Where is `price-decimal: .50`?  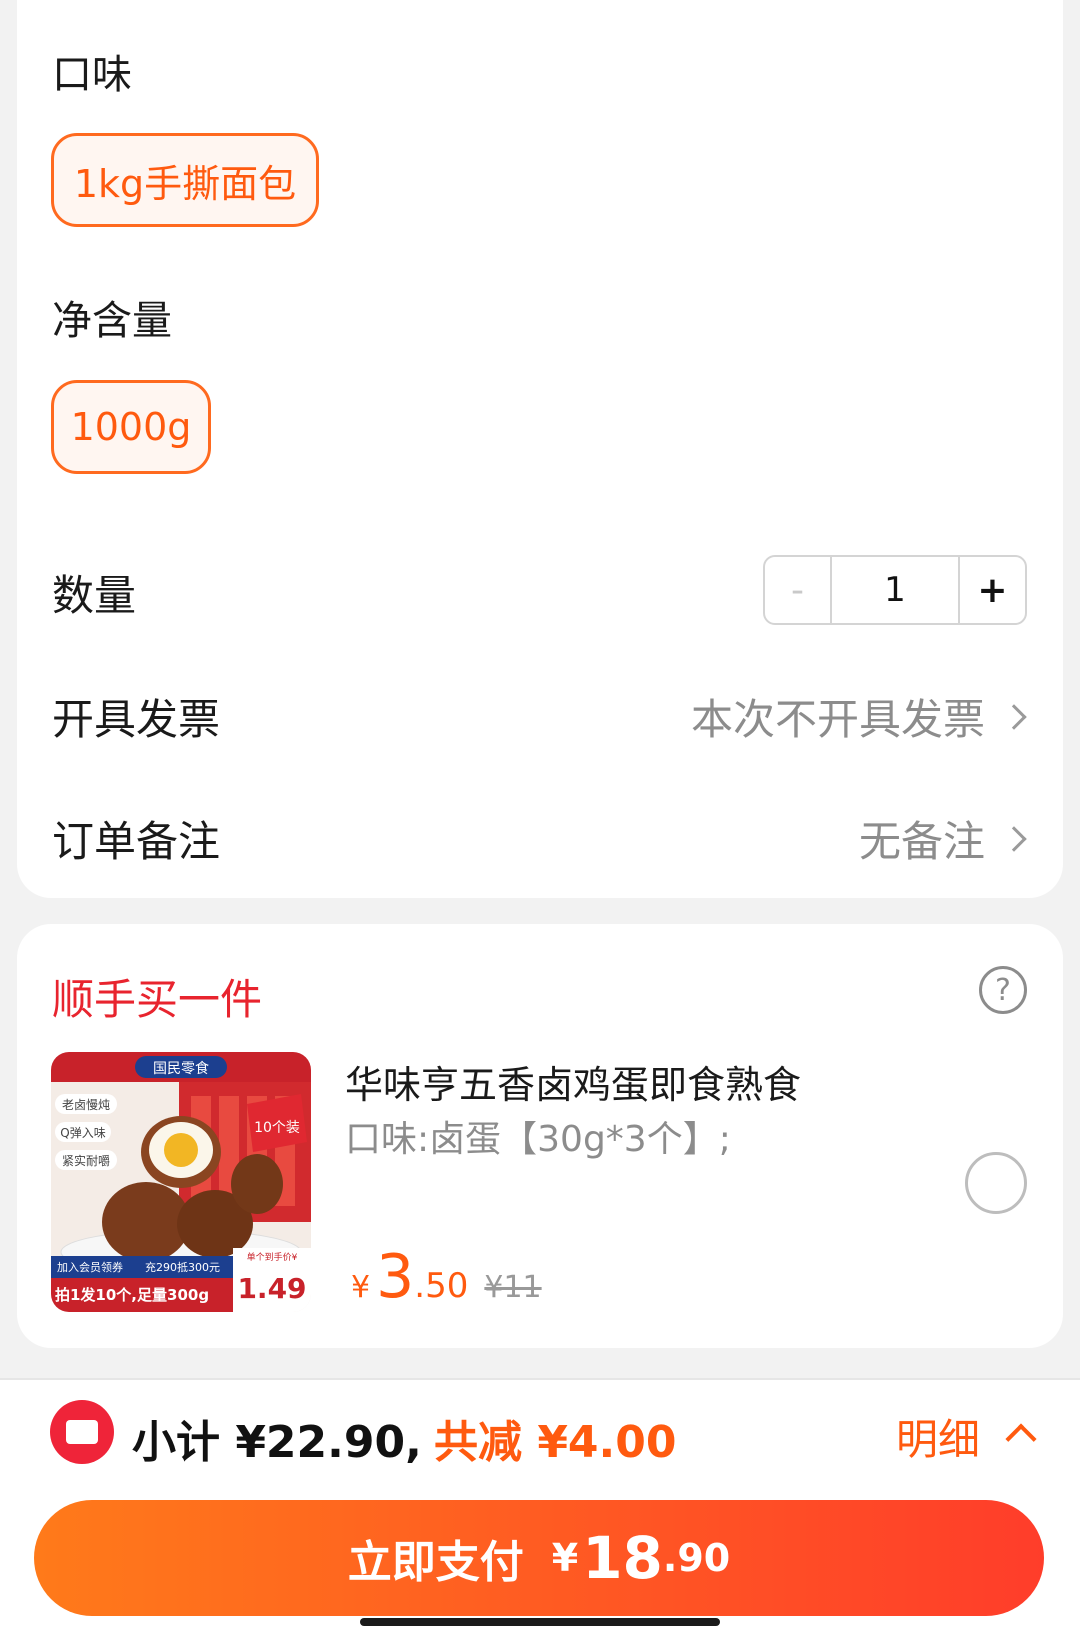 price-decimal: .50 is located at coordinates (441, 1286).